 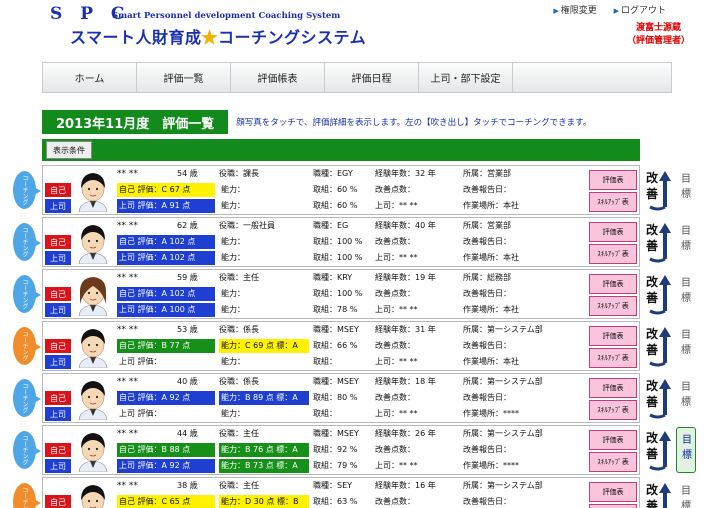 I want to click on nav-boss-subordinate-settings: 上司・部下設定, so click(x=466, y=77).